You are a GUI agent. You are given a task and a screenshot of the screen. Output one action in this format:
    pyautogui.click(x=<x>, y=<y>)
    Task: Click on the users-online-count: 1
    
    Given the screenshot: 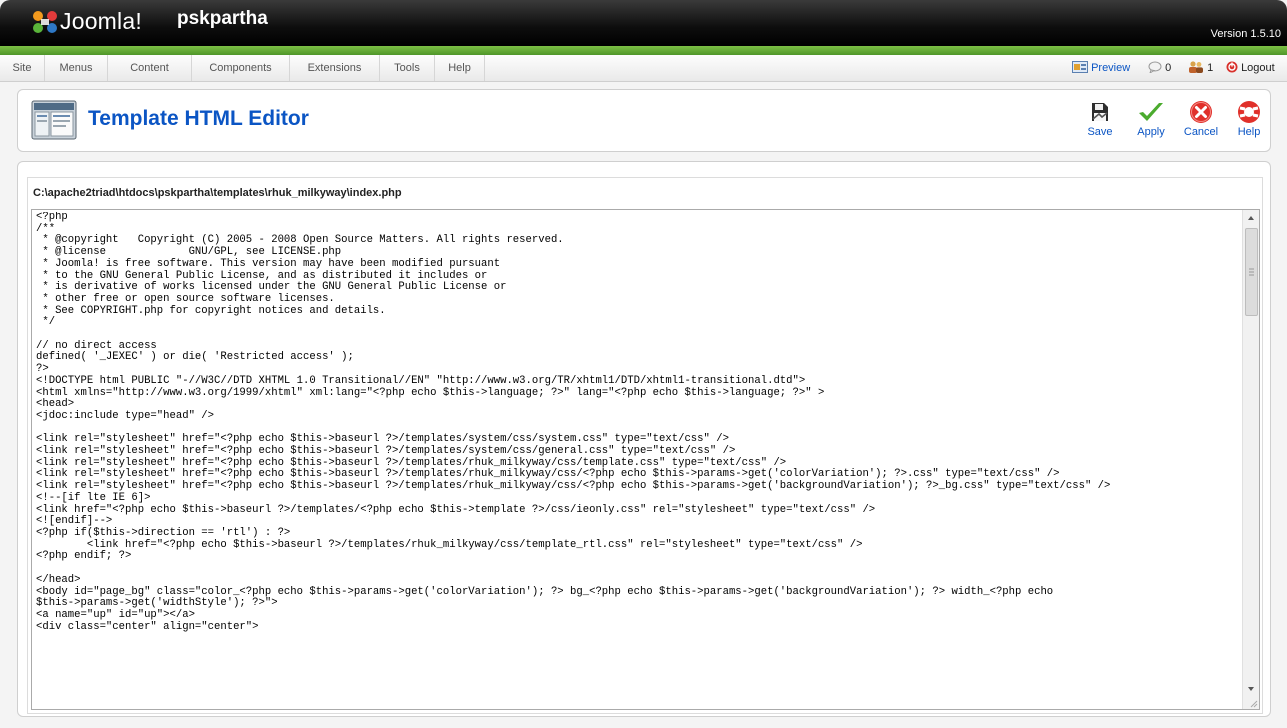 What is the action you would take?
    pyautogui.click(x=1210, y=68)
    